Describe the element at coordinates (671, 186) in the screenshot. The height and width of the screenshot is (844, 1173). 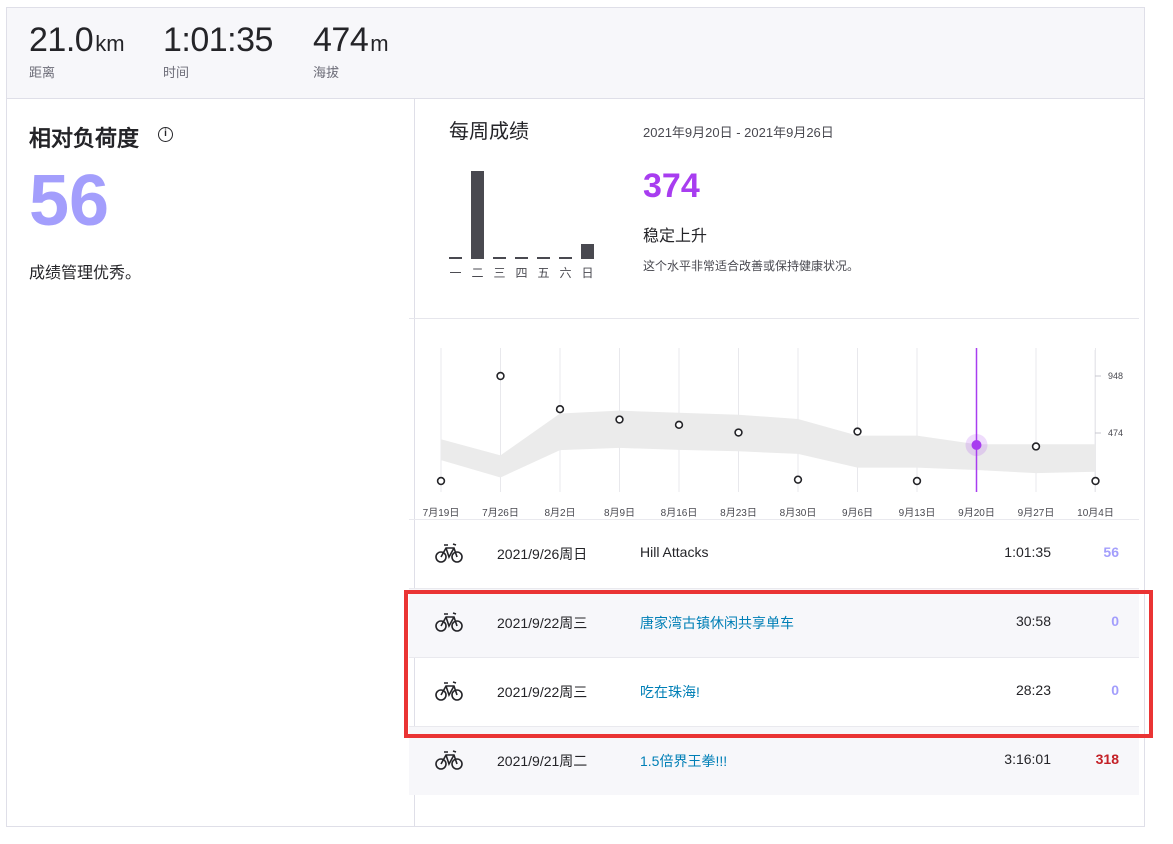
I see `weekly-score: 374` at that location.